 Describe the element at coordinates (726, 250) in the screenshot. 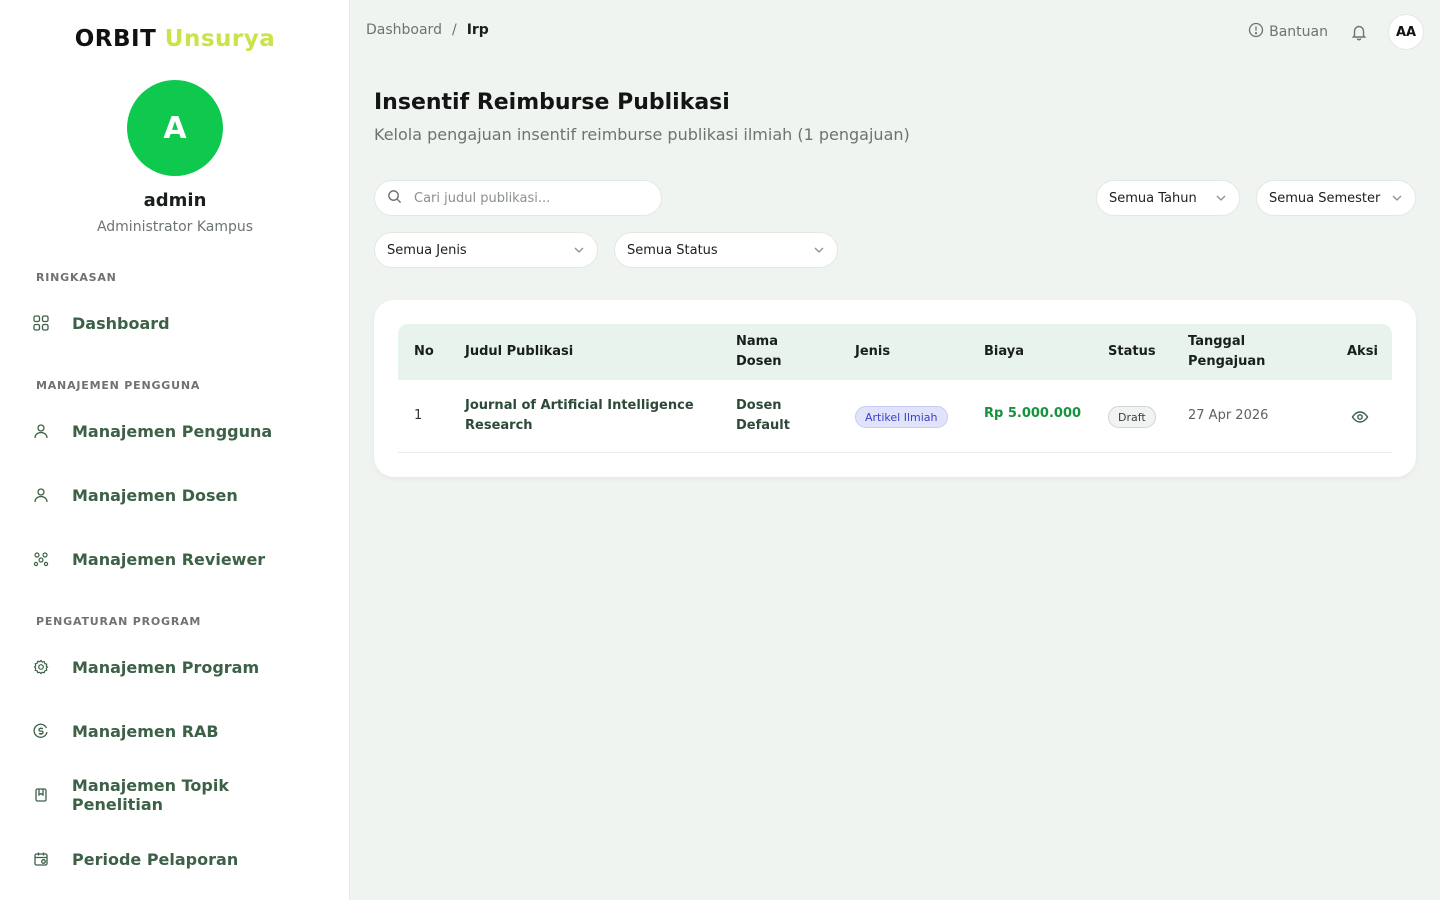

I see `status-select: Semua Status` at that location.